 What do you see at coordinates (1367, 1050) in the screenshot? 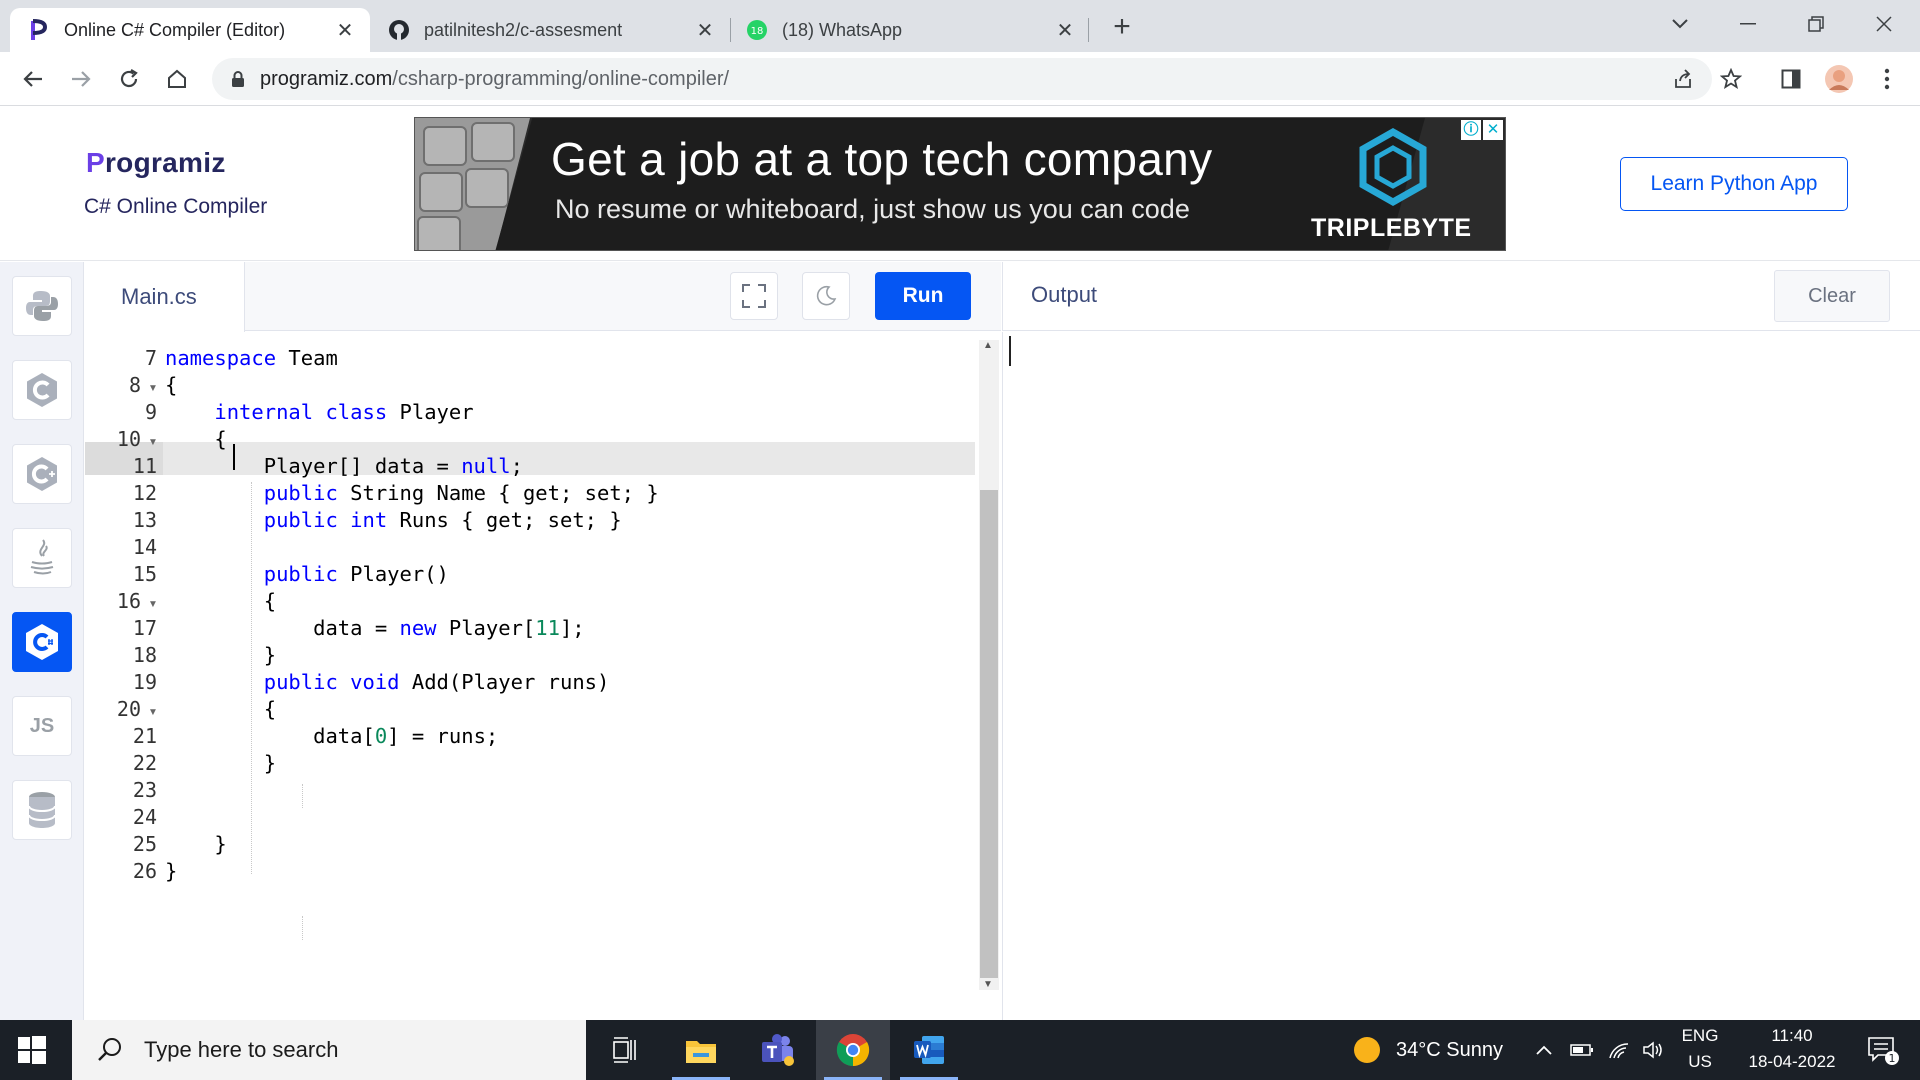
I see `sun-icon` at bounding box center [1367, 1050].